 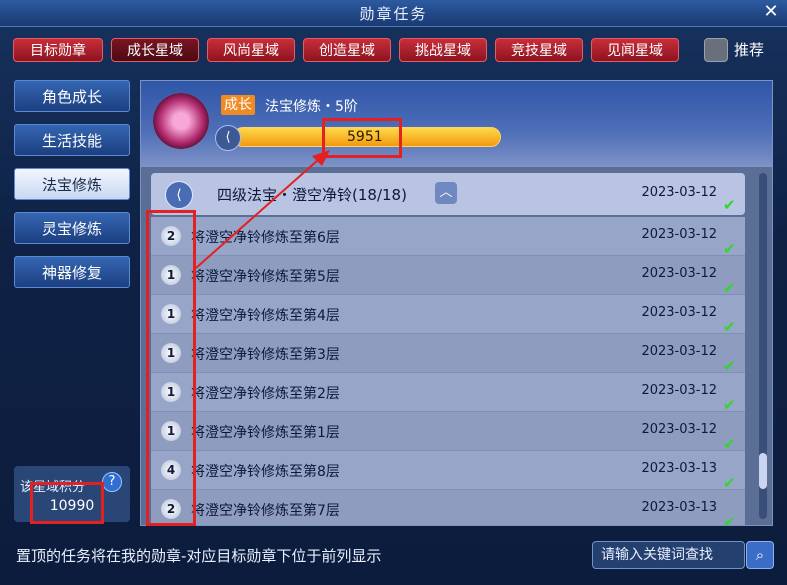 What do you see at coordinates (749, 50) in the screenshot?
I see `recommend-label: 推荐` at bounding box center [749, 50].